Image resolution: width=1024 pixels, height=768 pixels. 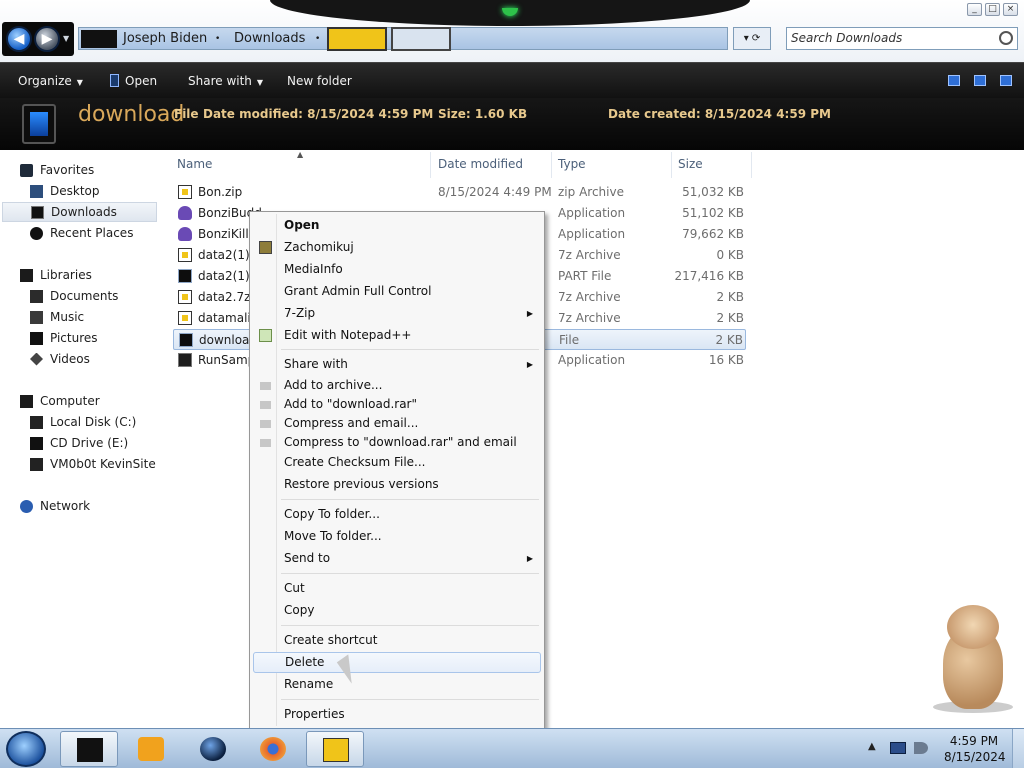 I want to click on open-button: Open, so click(x=133, y=81).